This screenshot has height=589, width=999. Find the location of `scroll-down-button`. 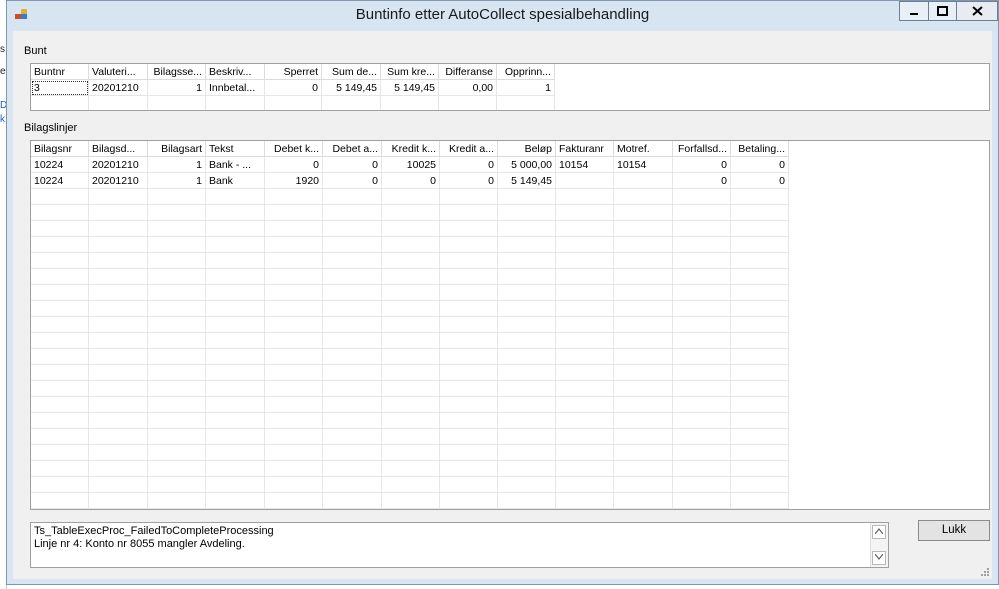

scroll-down-button is located at coordinates (879, 558).